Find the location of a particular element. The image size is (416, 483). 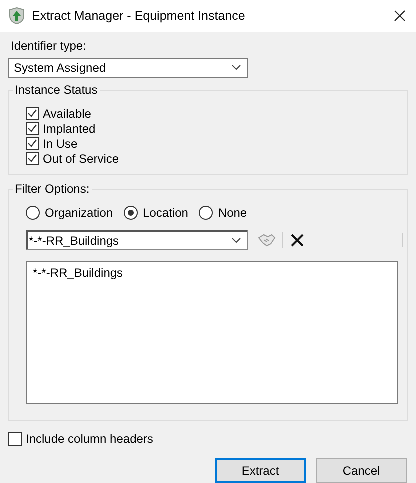

checkbox-label: Available is located at coordinates (67, 113).